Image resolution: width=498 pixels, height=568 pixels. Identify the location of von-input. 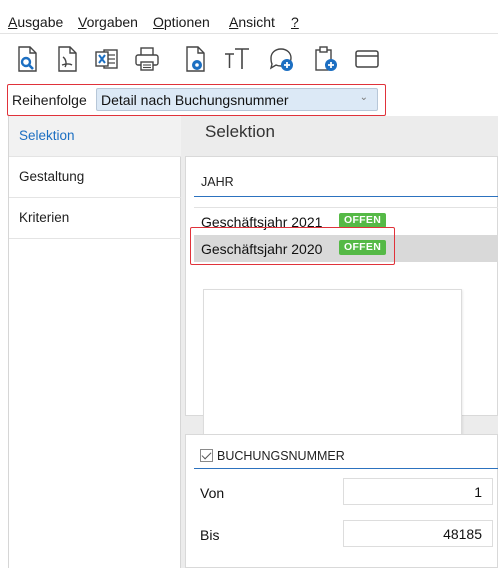
(418, 491).